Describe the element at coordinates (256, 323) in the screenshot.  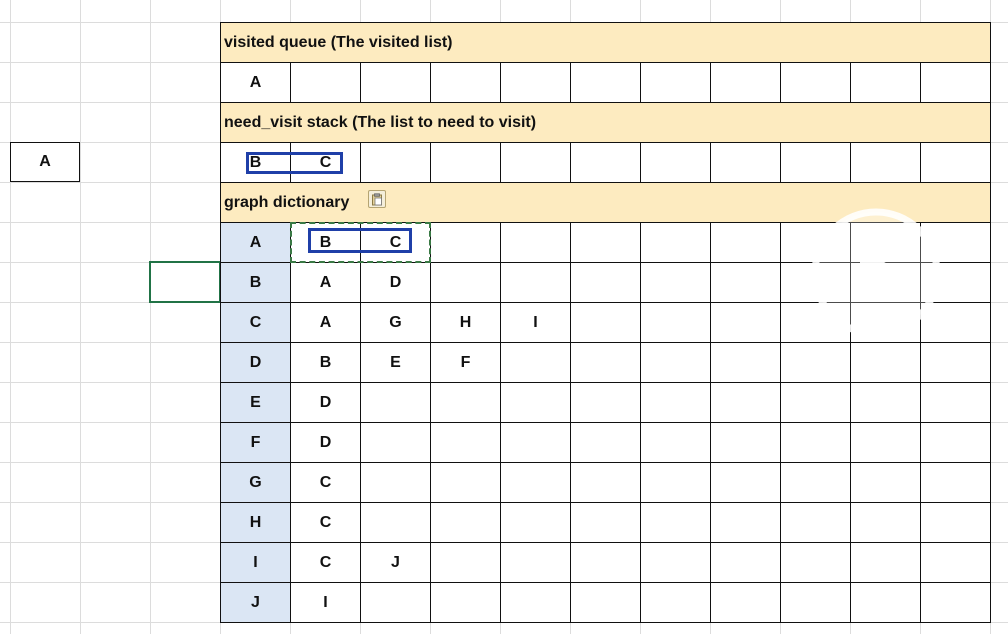
I see `graph-key-cell: C` at that location.